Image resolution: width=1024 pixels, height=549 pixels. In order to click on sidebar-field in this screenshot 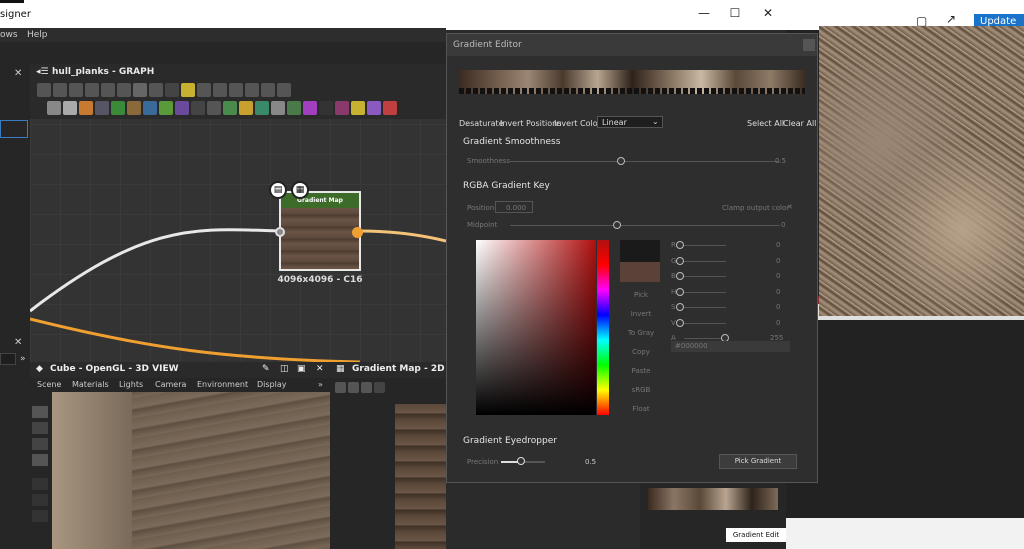, I will do `click(14, 129)`.